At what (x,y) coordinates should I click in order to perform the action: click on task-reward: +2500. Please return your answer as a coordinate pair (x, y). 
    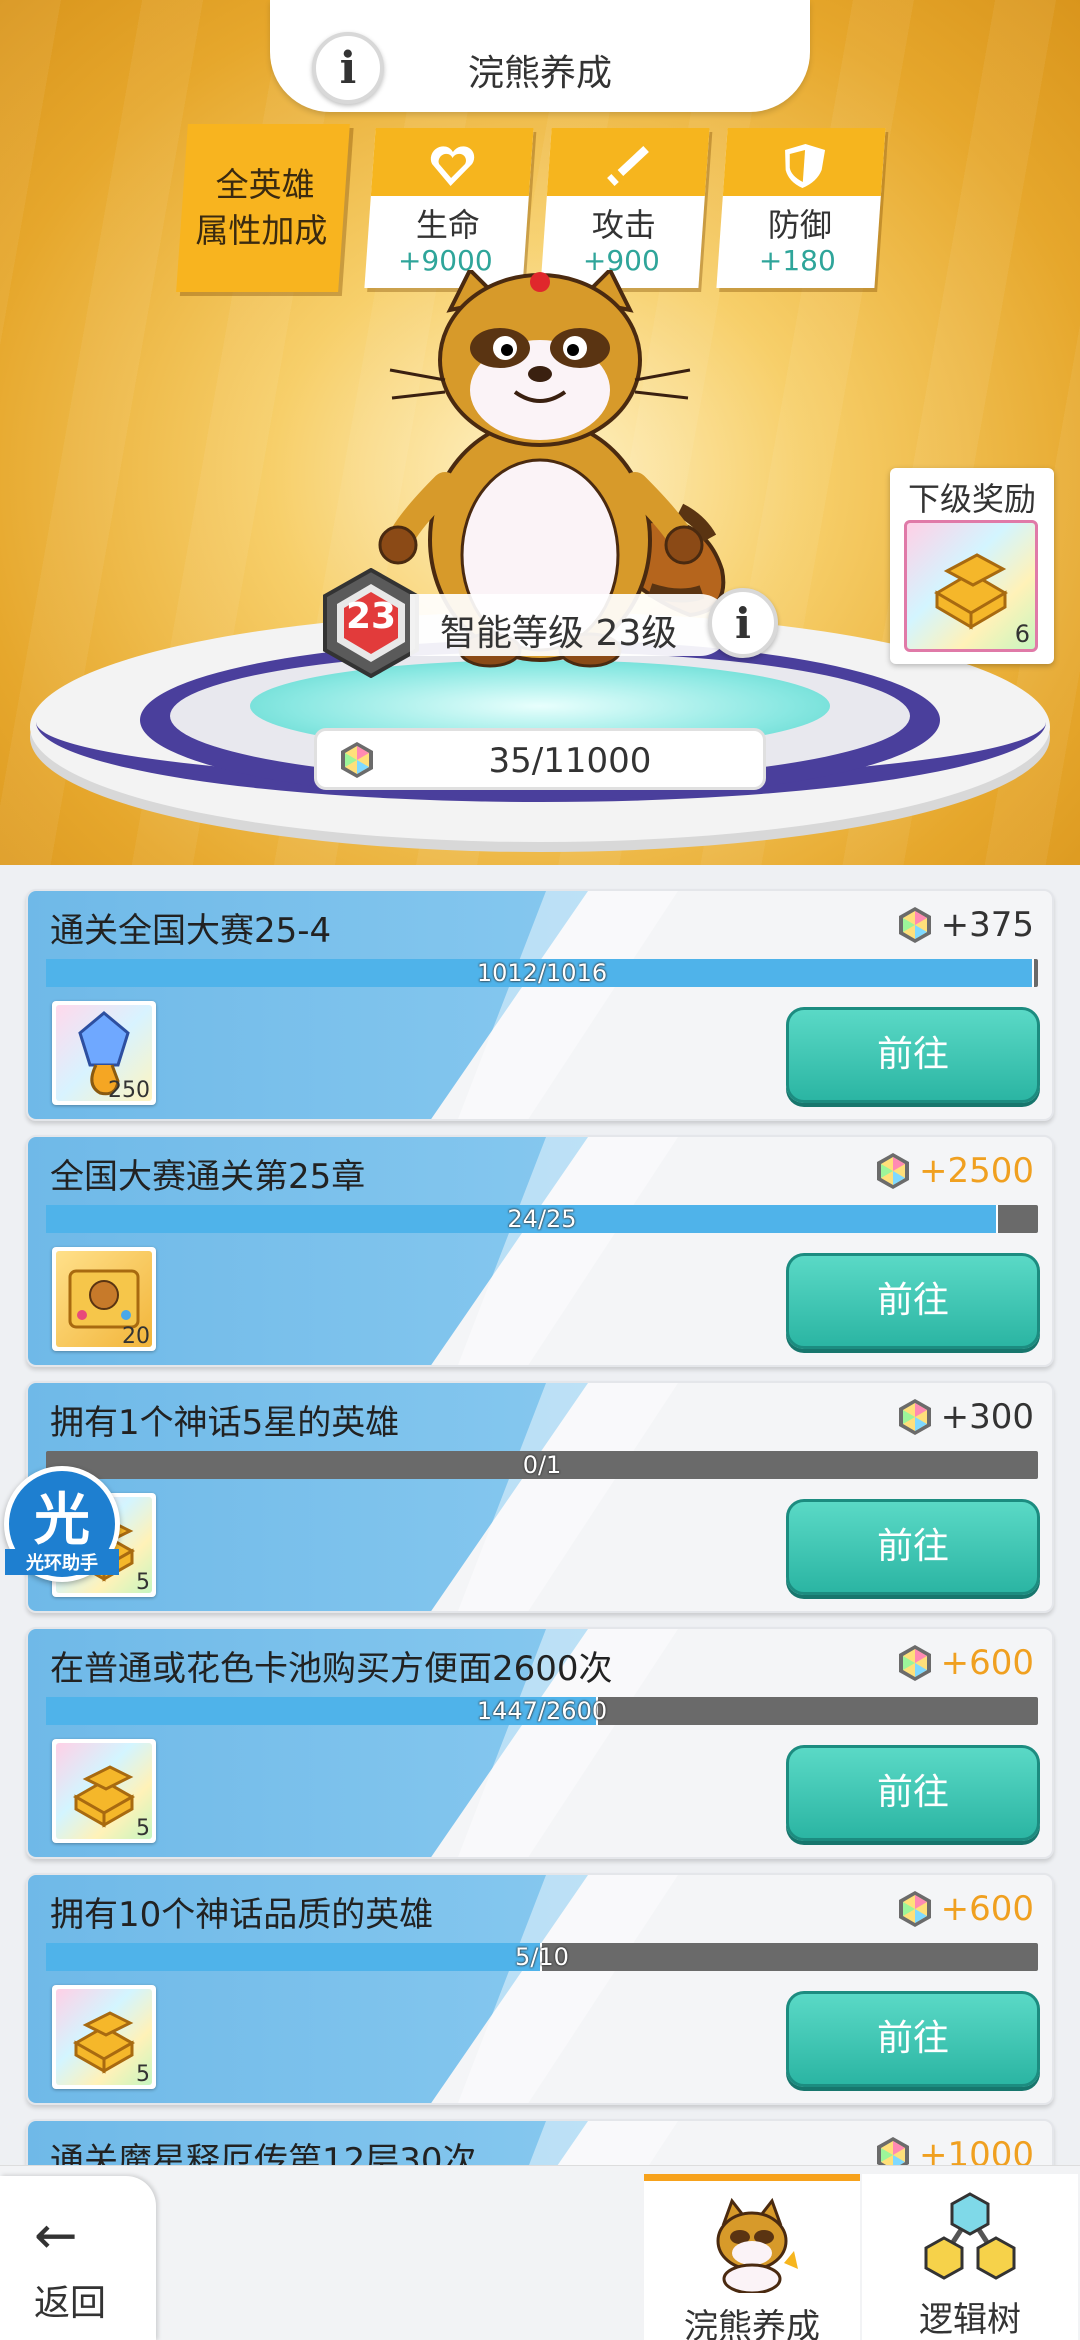
    Looking at the image, I should click on (953, 1171).